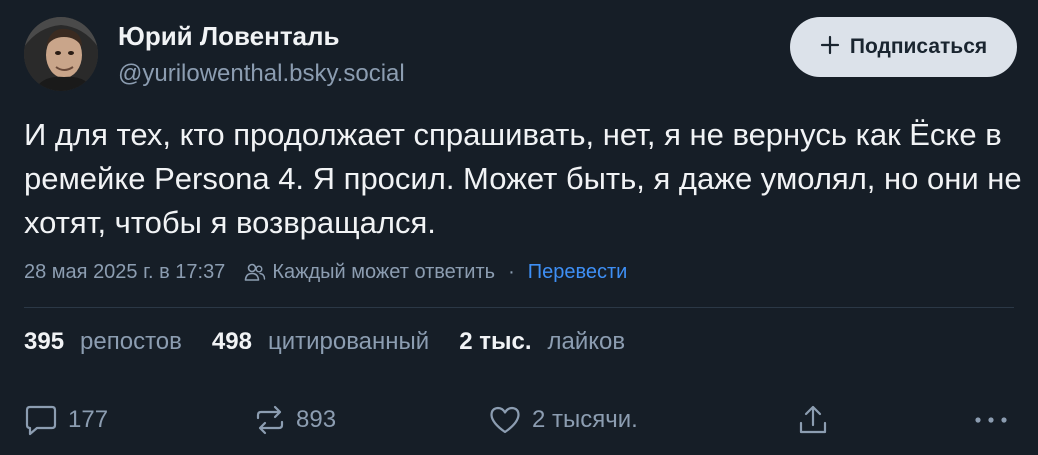 Image resolution: width=1038 pixels, height=455 pixels. Describe the element at coordinates (505, 420) in the screenshot. I see `heart-icon` at that location.